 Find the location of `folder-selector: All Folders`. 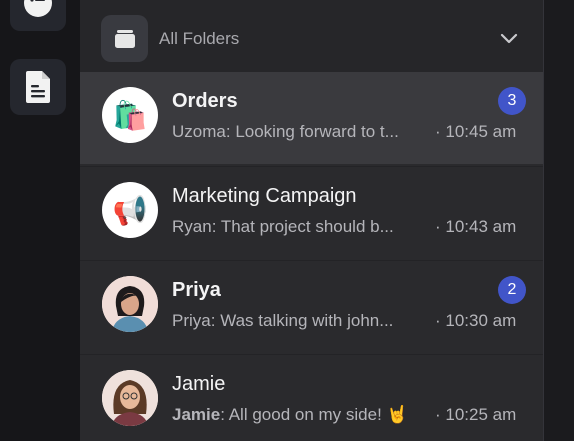

folder-selector: All Folders is located at coordinates (311, 36).